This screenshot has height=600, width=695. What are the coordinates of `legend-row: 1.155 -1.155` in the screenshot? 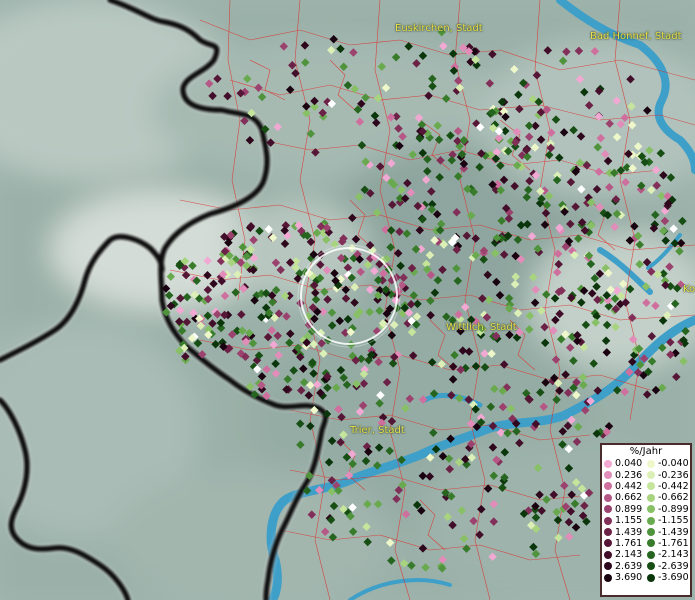 It's located at (646, 520).